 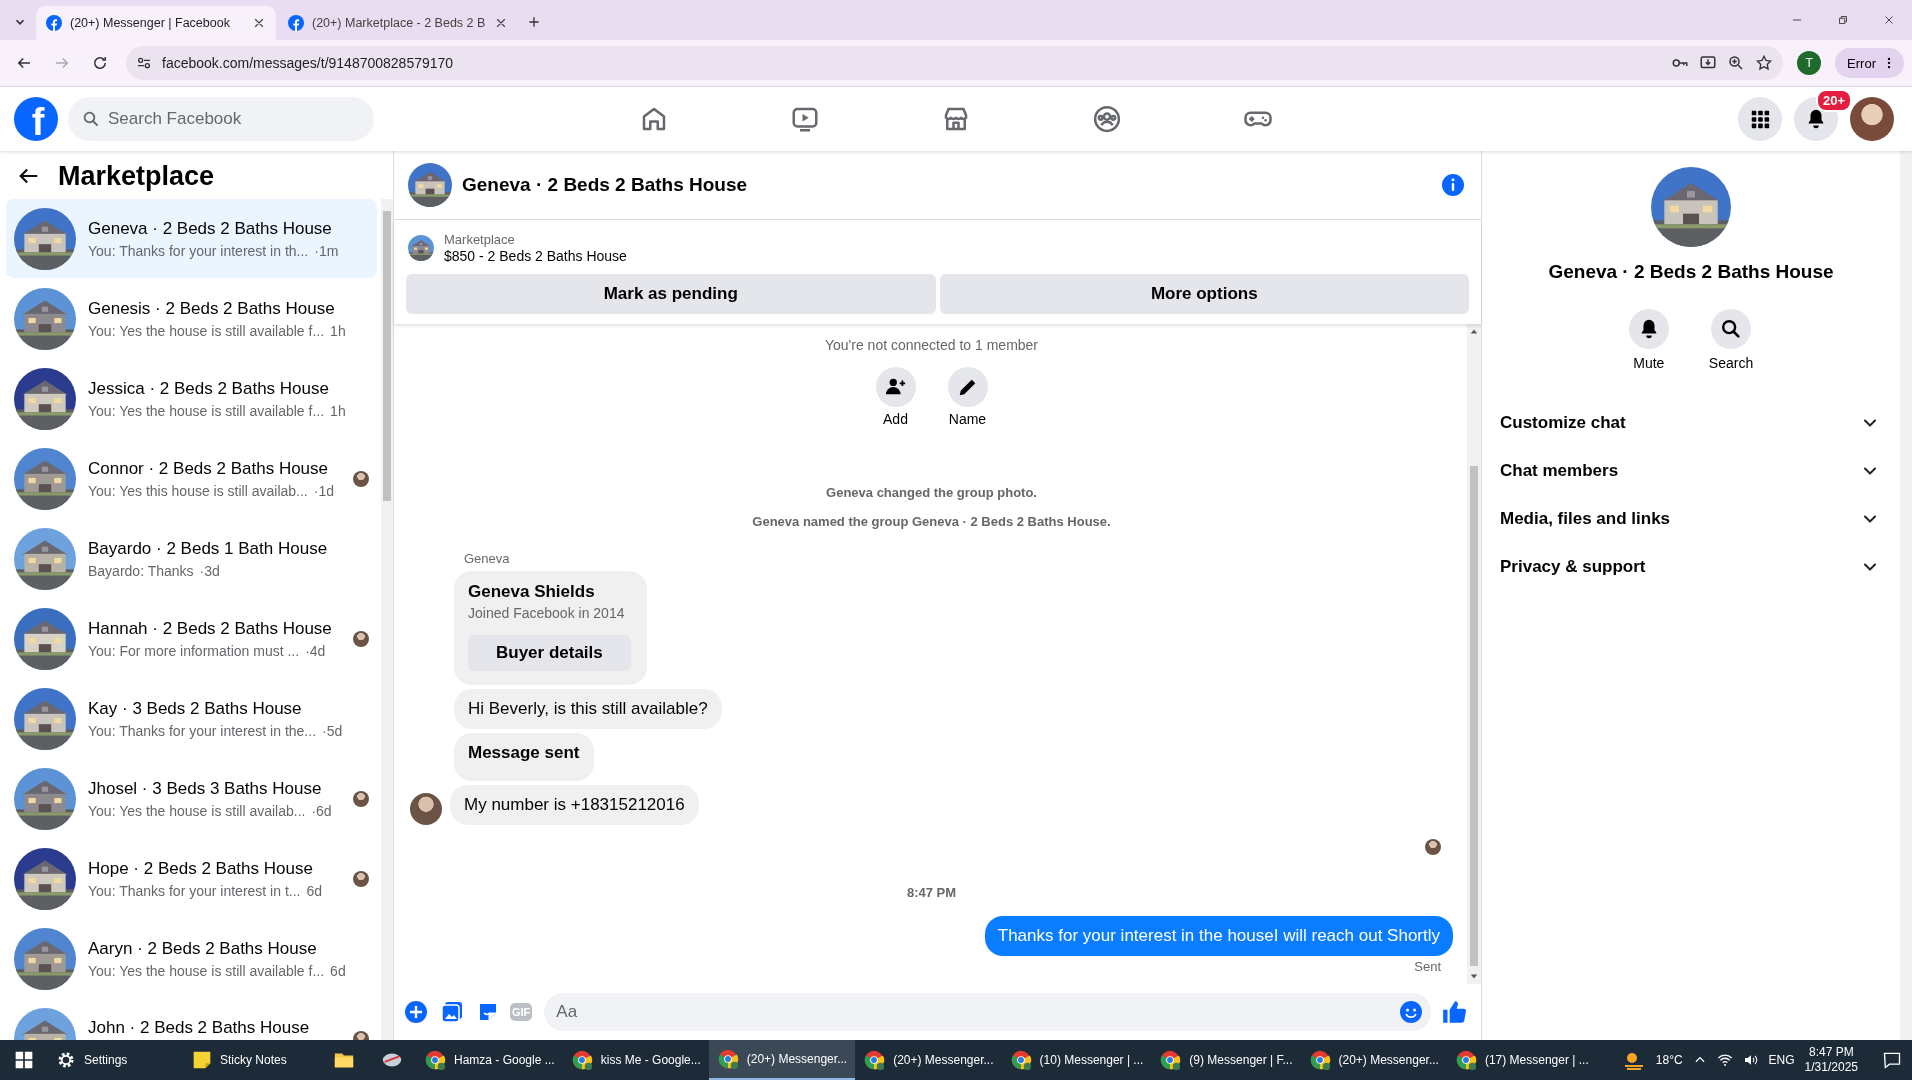 What do you see at coordinates (136, 176) in the screenshot?
I see `sidebar-title: Marketplace` at bounding box center [136, 176].